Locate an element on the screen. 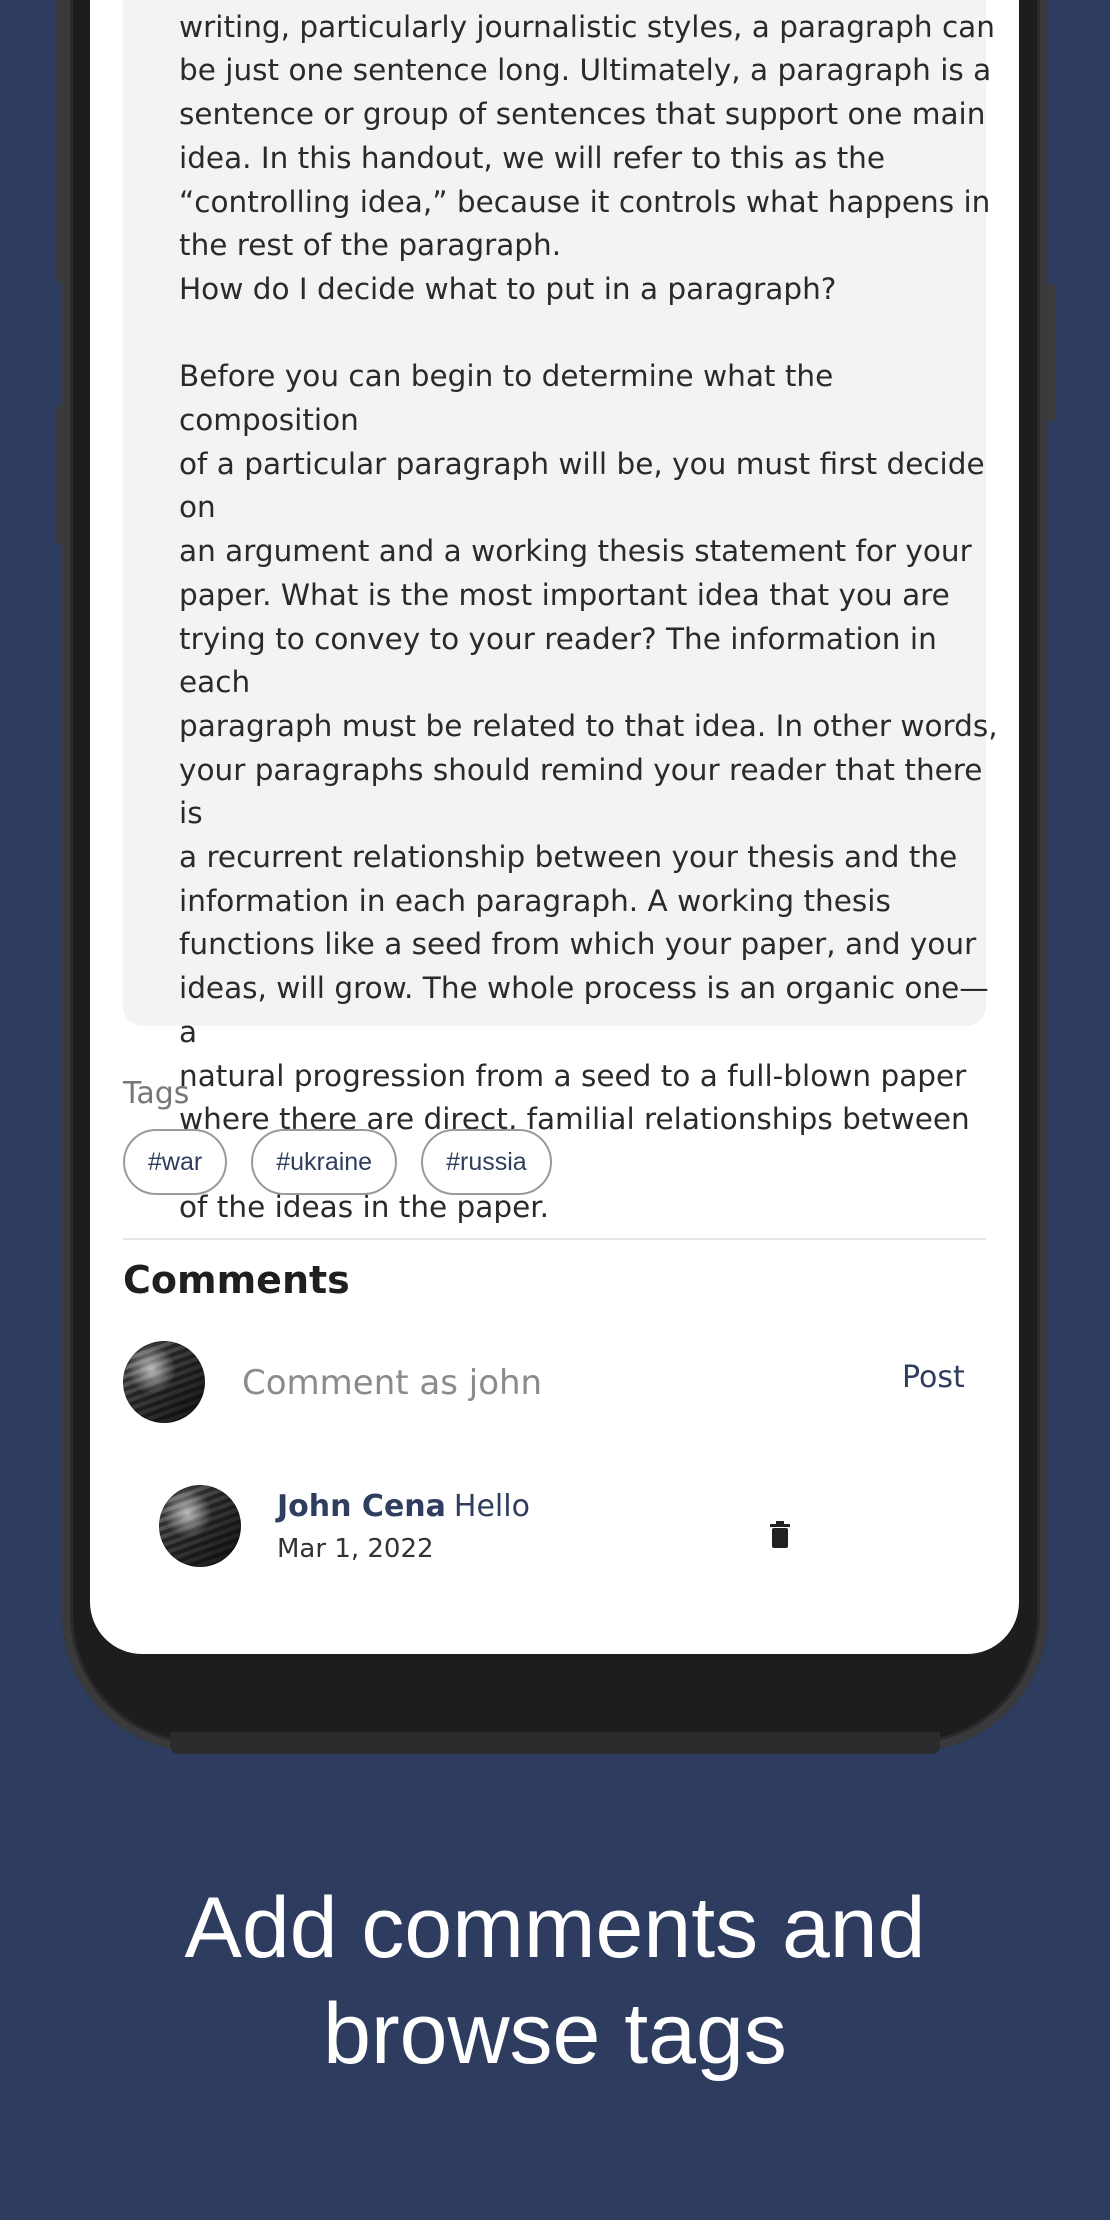  tag-russia: #russia is located at coordinates (486, 1162).